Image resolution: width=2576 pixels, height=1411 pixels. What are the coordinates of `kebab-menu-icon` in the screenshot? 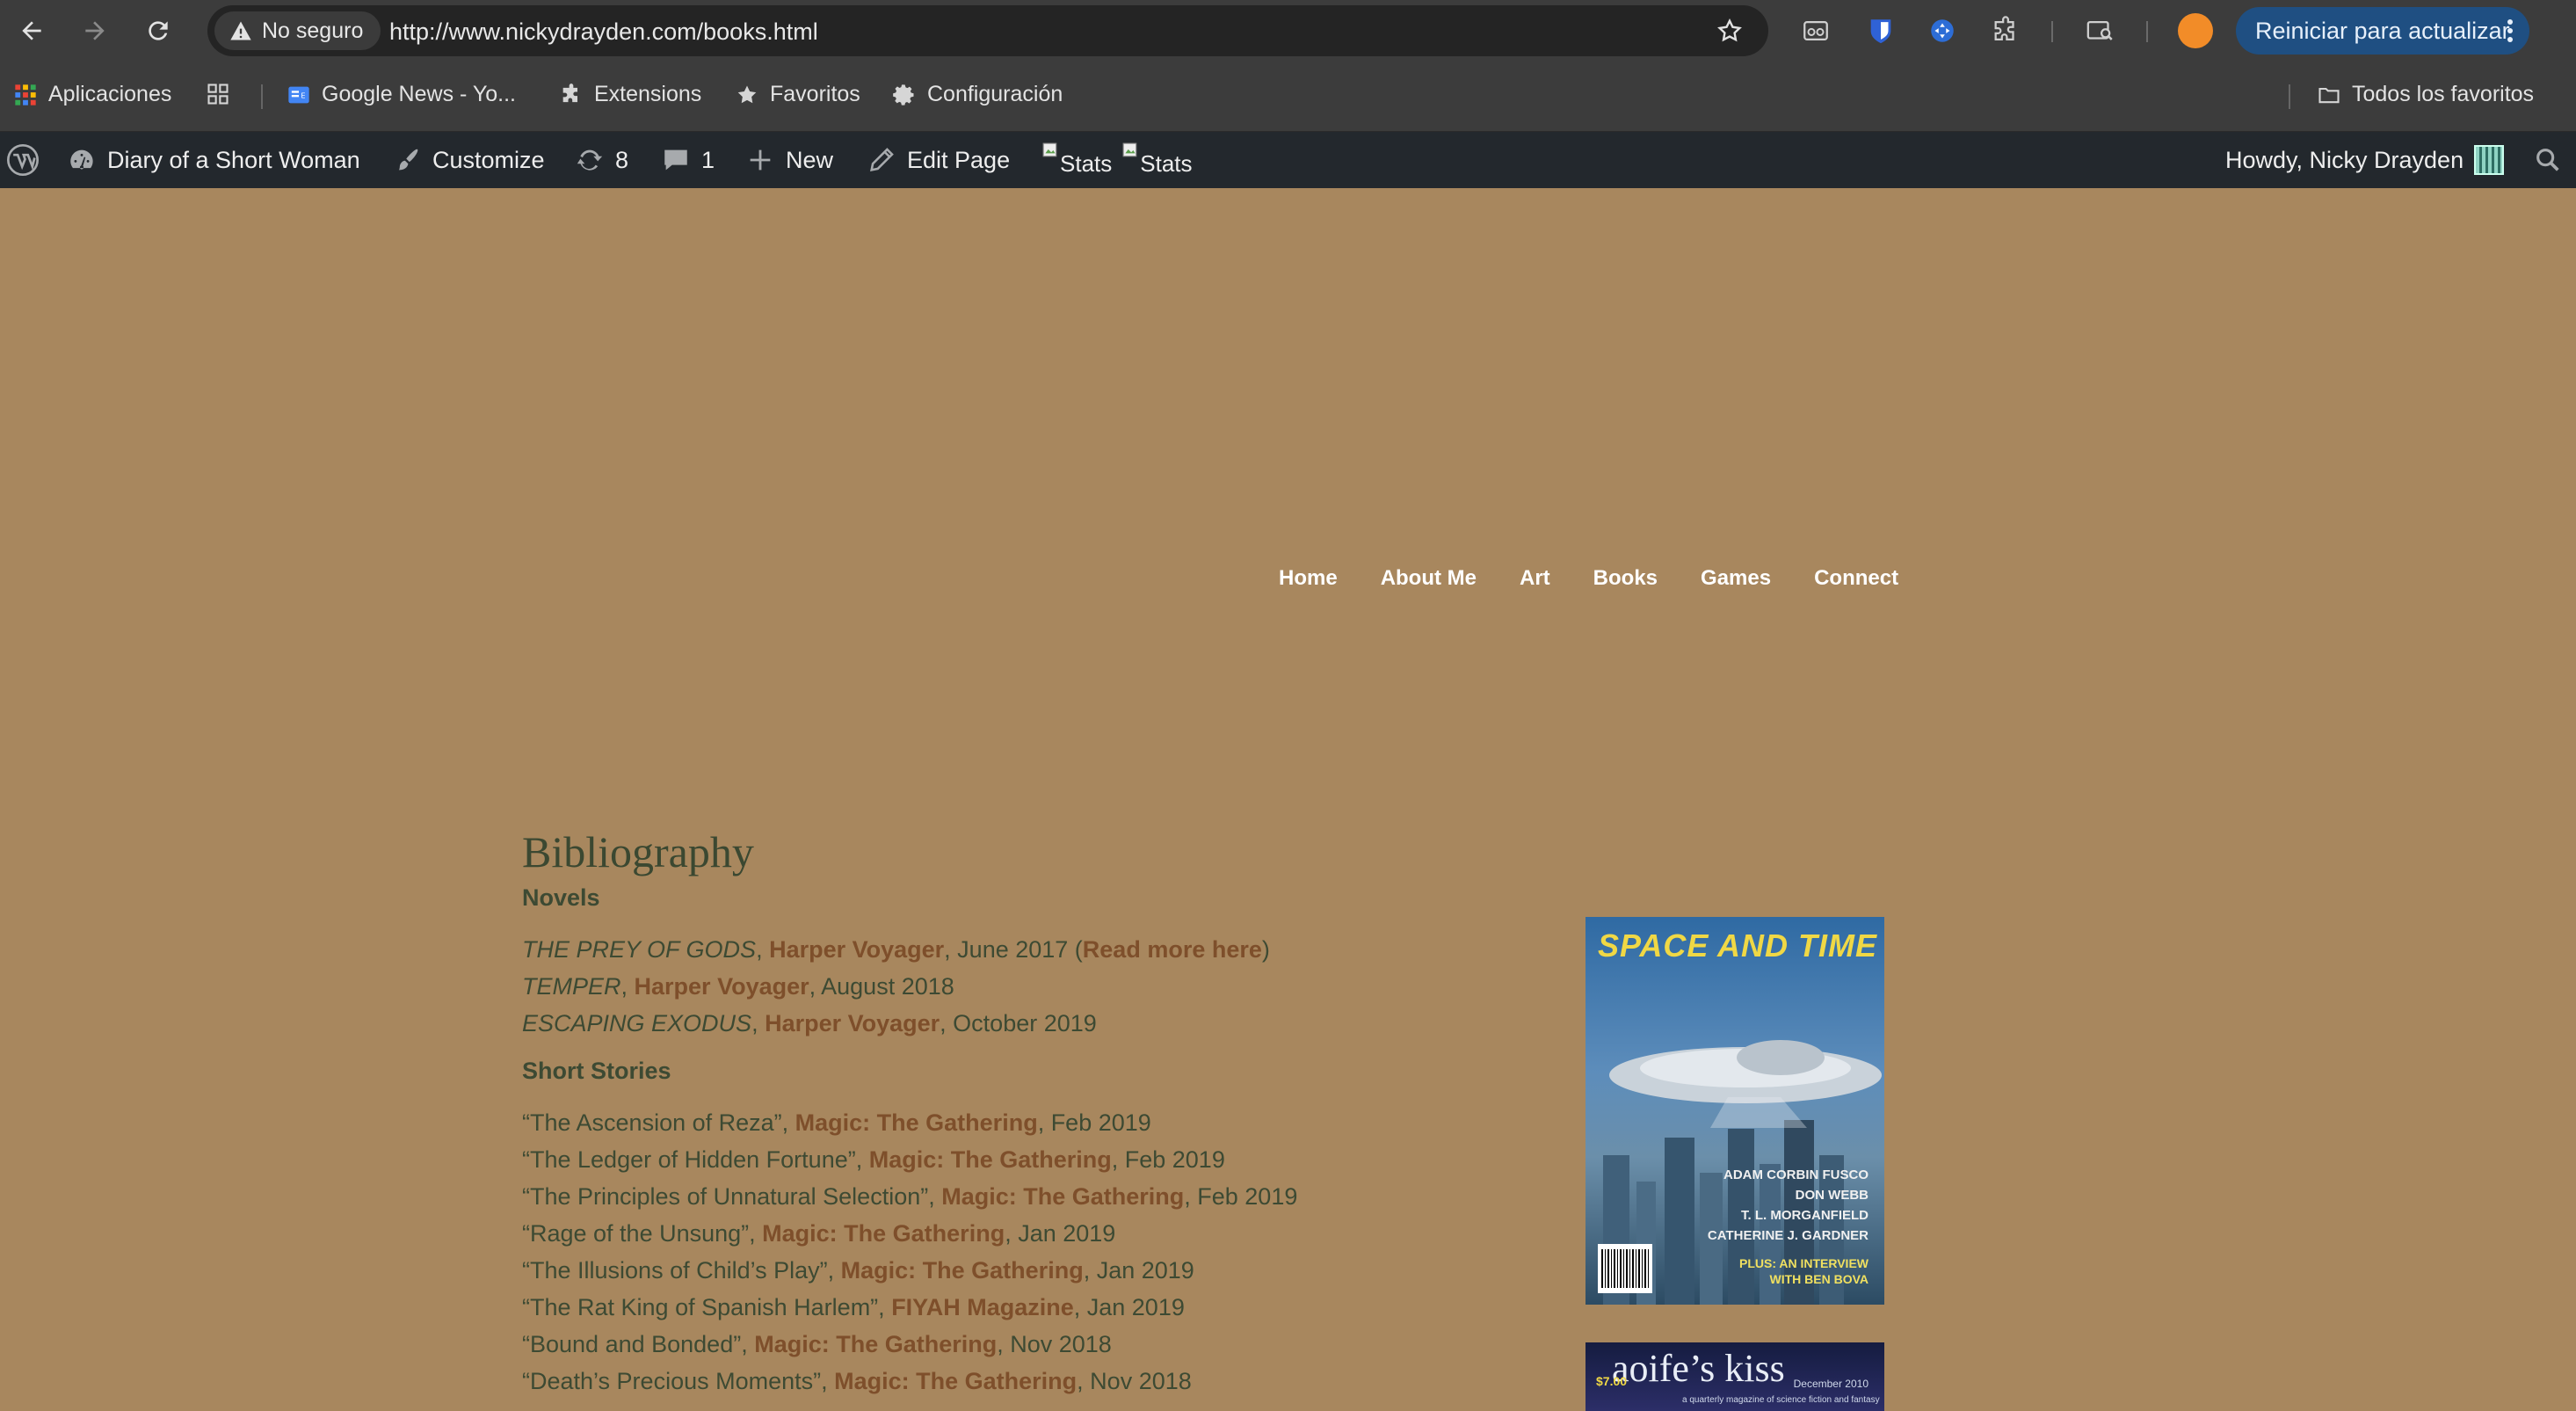 It's located at (2510, 31).